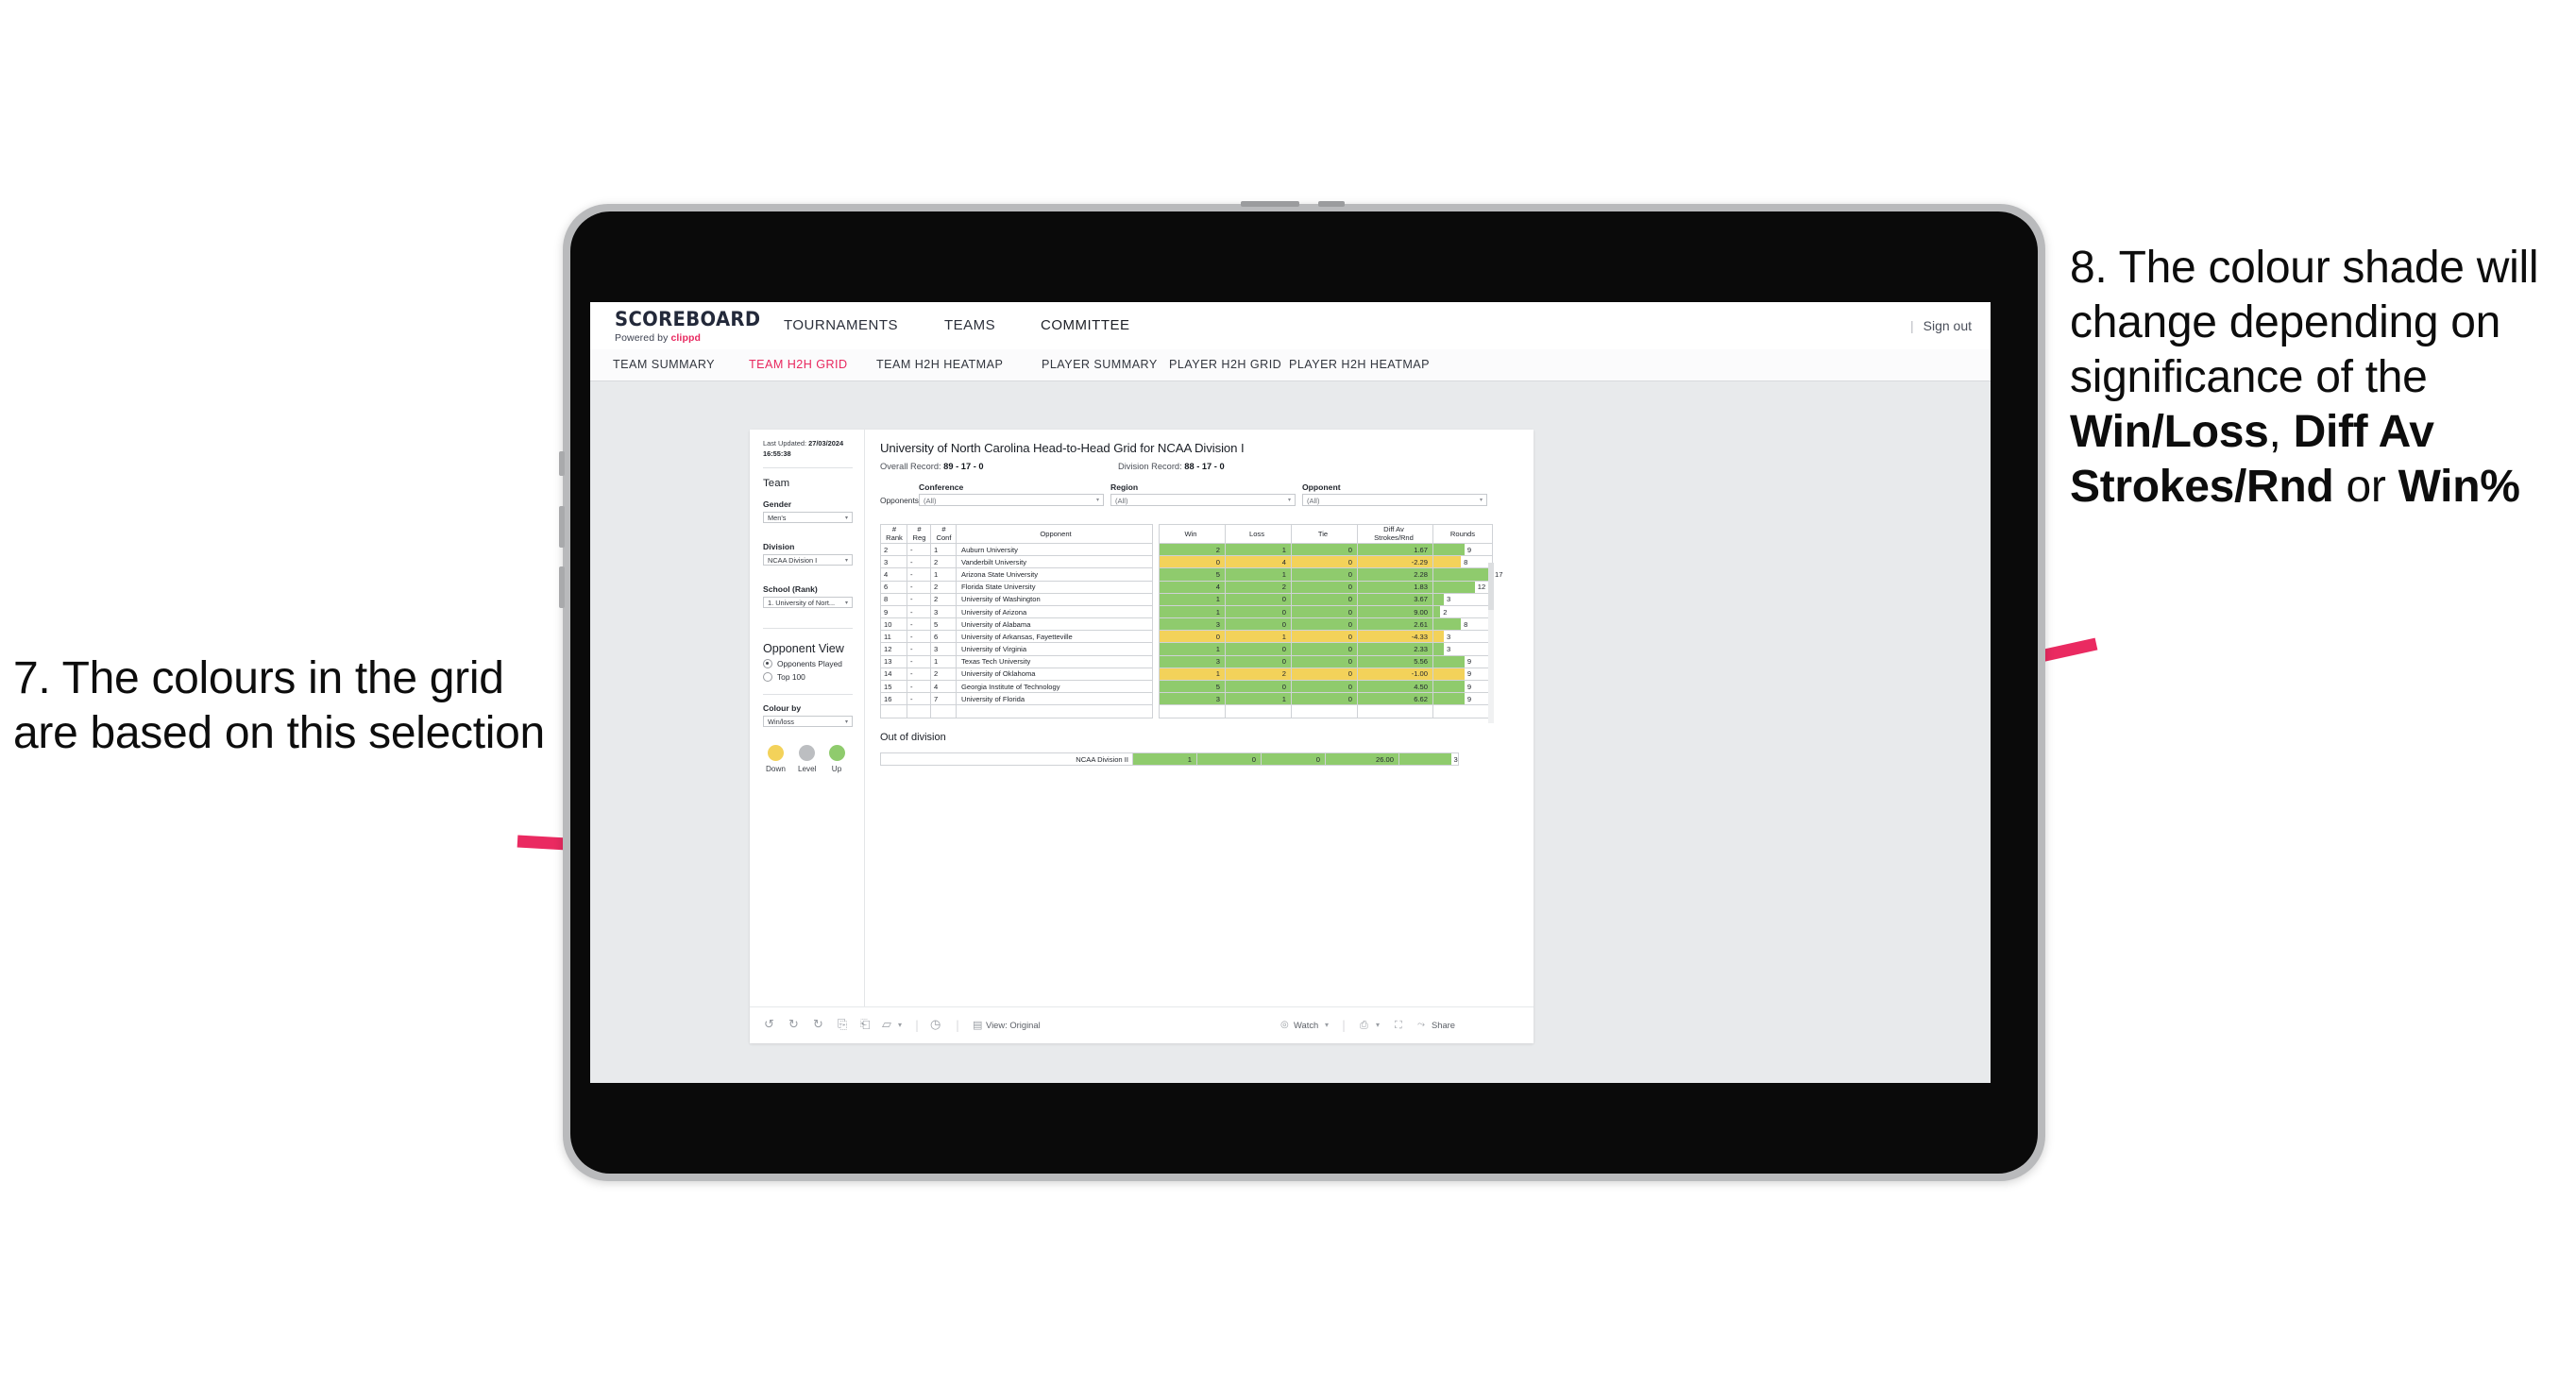  I want to click on table-row: 2-1 Auburn University 2 1 0 1.67 9, so click(1186, 549).